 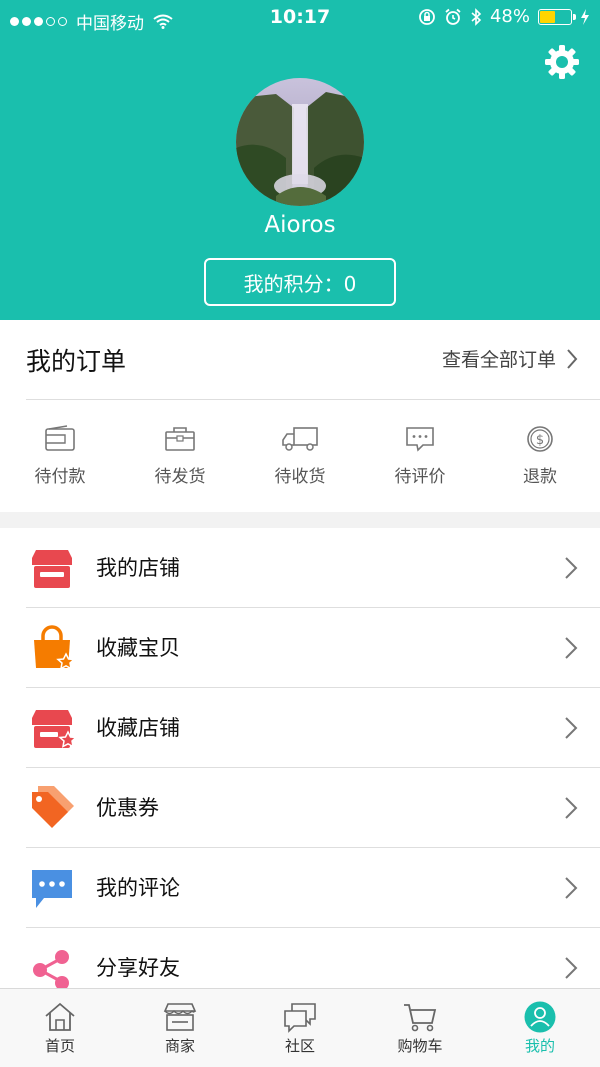 I want to click on tab-me: 我的, so click(x=540, y=1028).